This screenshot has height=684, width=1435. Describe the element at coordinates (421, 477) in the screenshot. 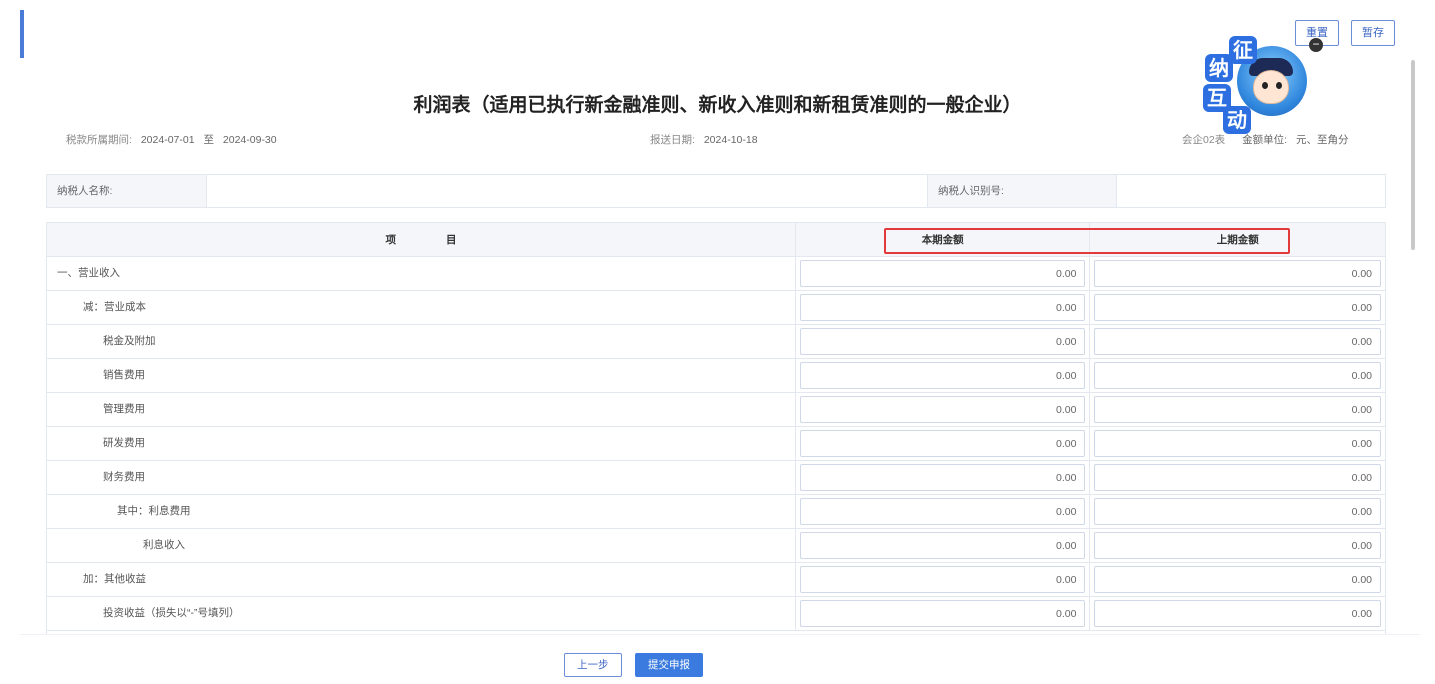

I see `row-label: 财务费用` at that location.